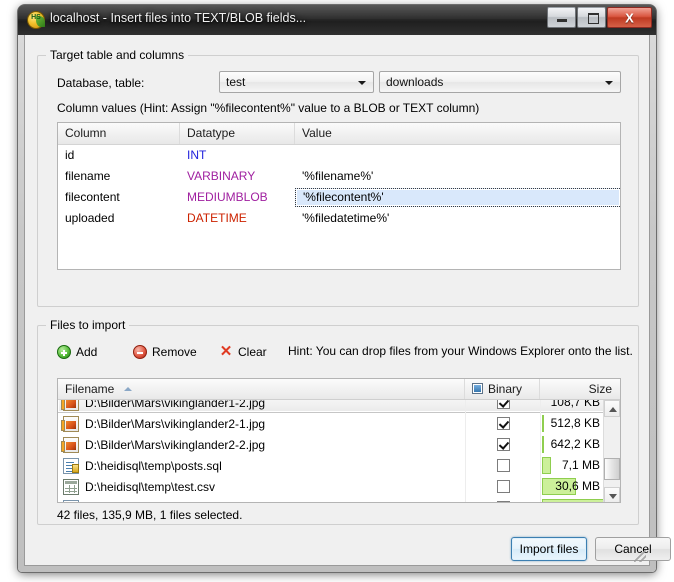 This screenshot has width=674, height=582. Describe the element at coordinates (64, 352) in the screenshot. I see `add-circle-icon` at that location.